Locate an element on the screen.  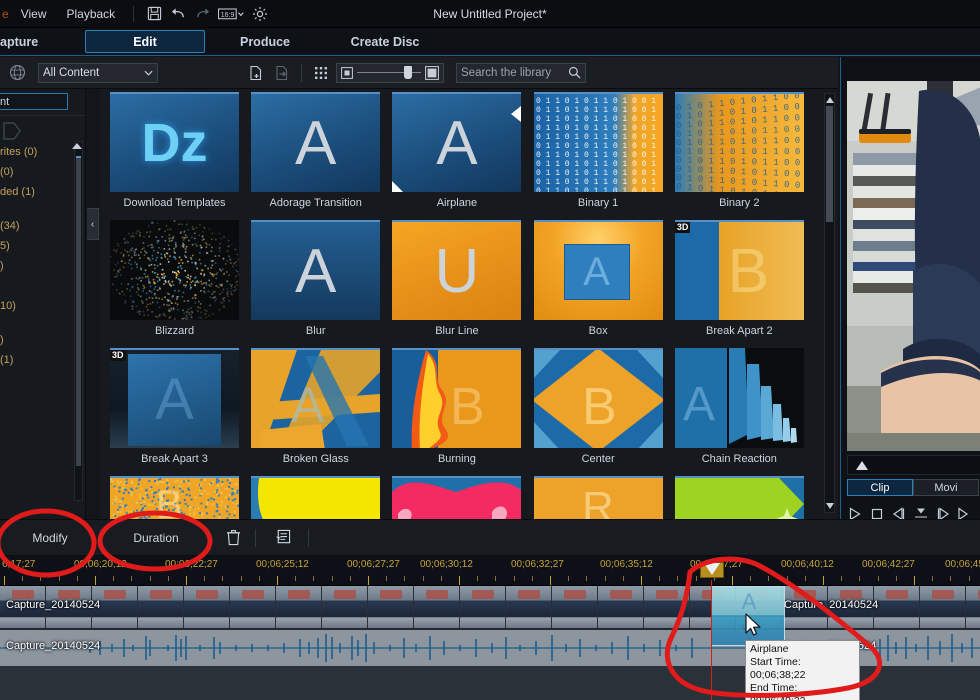
library-item: Dz Download Templates is located at coordinates (180, 156).